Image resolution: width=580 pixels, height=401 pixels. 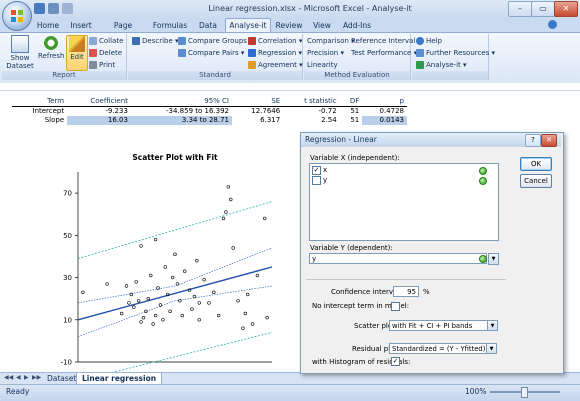 What do you see at coordinates (549, 140) in the screenshot?
I see `dialog-close-button: ✕` at bounding box center [549, 140].